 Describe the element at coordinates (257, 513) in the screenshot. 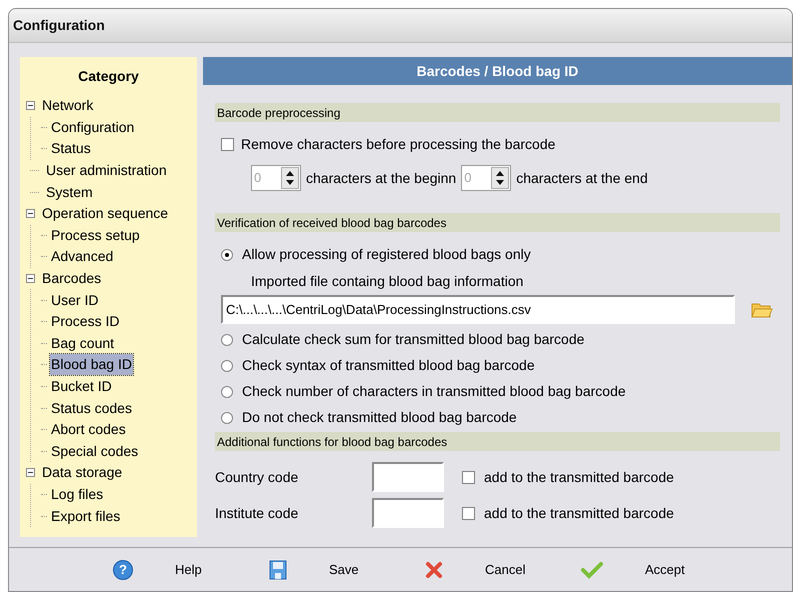

I see `field-label: Institute code` at that location.